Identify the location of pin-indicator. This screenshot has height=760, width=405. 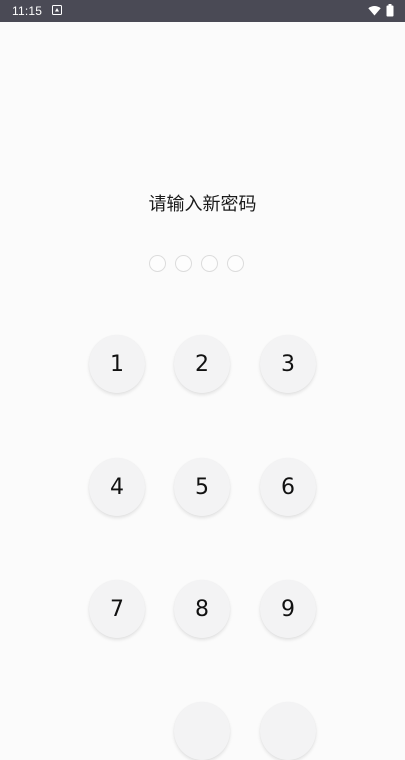
(196, 265).